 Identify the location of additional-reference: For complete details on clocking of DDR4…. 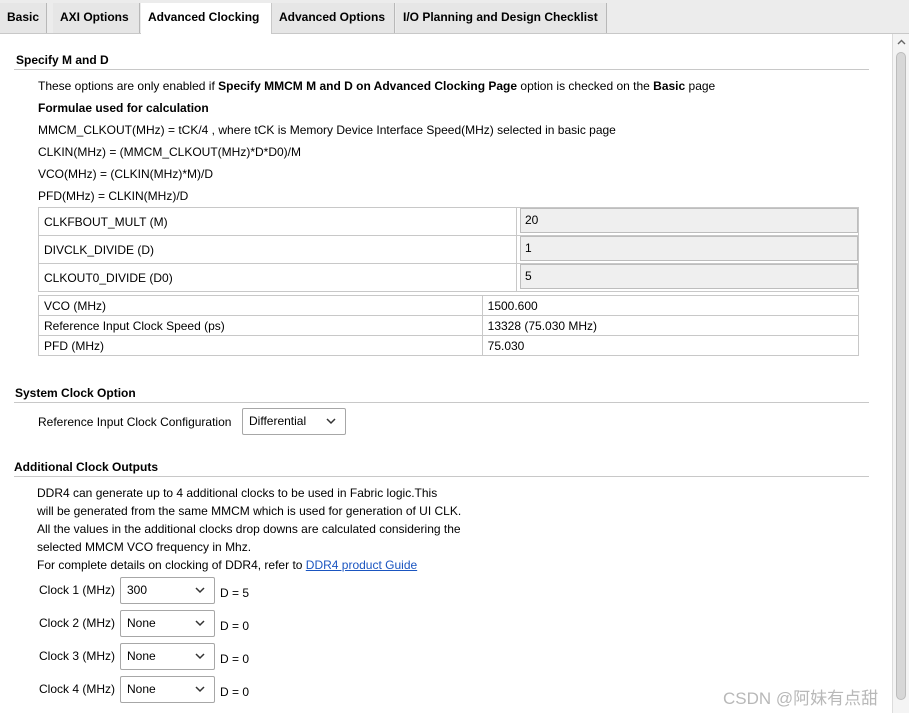
(227, 565).